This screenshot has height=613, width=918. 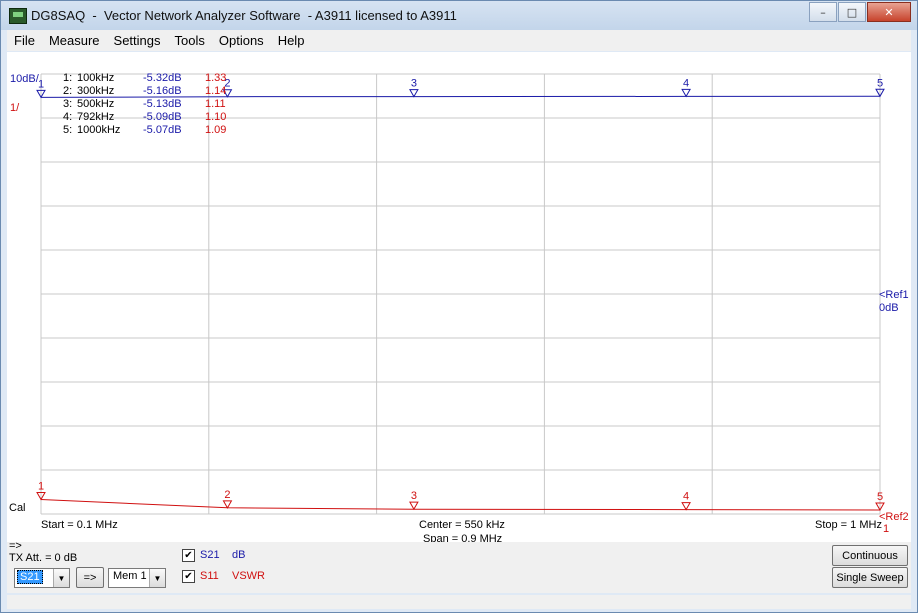 What do you see at coordinates (848, 525) in the screenshot?
I see `stop-freq-label: Stop = 1 MHz` at bounding box center [848, 525].